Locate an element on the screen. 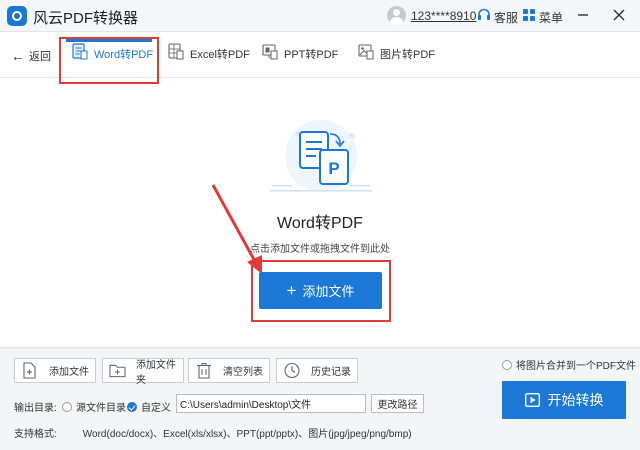  clear-list-label: 清空列表 is located at coordinates (243, 372).